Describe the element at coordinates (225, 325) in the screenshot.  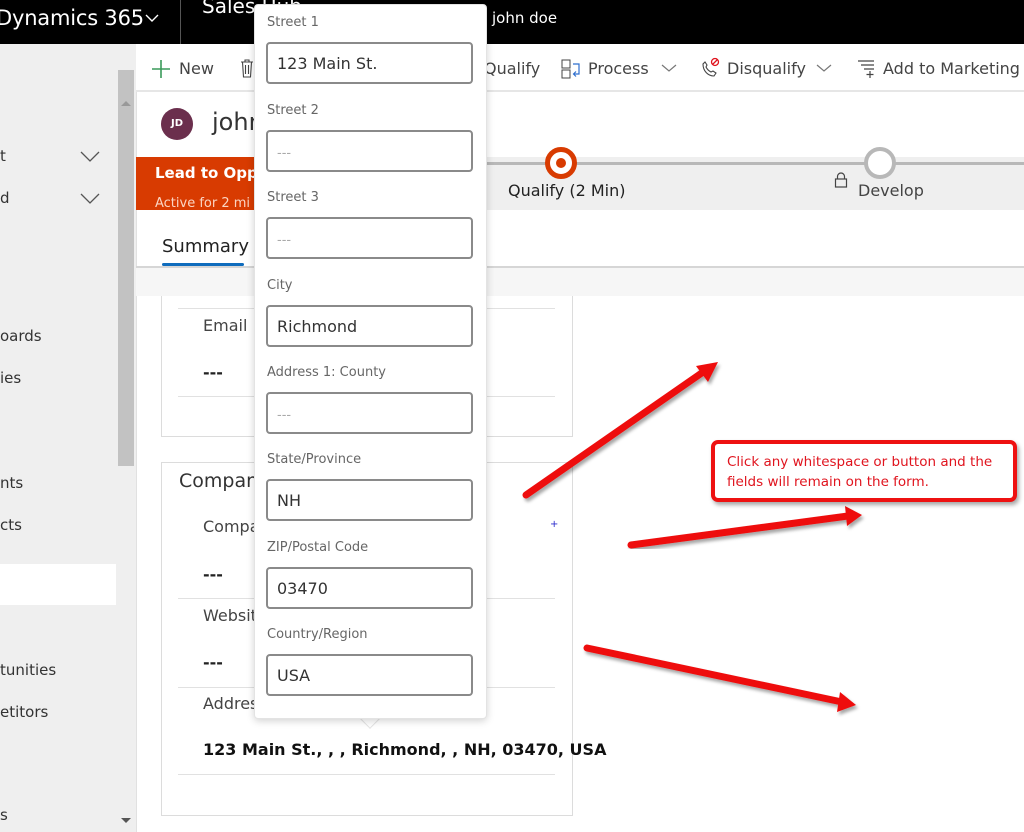
I see `email-label: Email` at that location.